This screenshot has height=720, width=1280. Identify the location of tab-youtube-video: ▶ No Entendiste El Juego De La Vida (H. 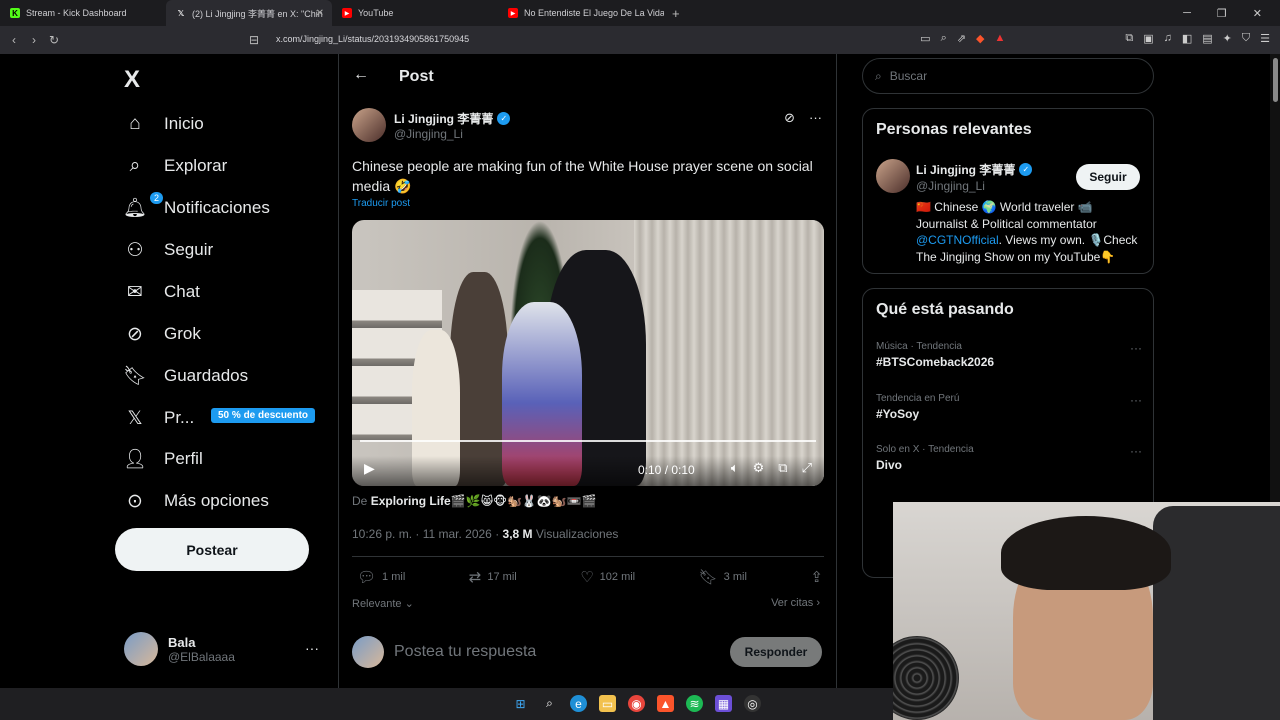
(581, 13).